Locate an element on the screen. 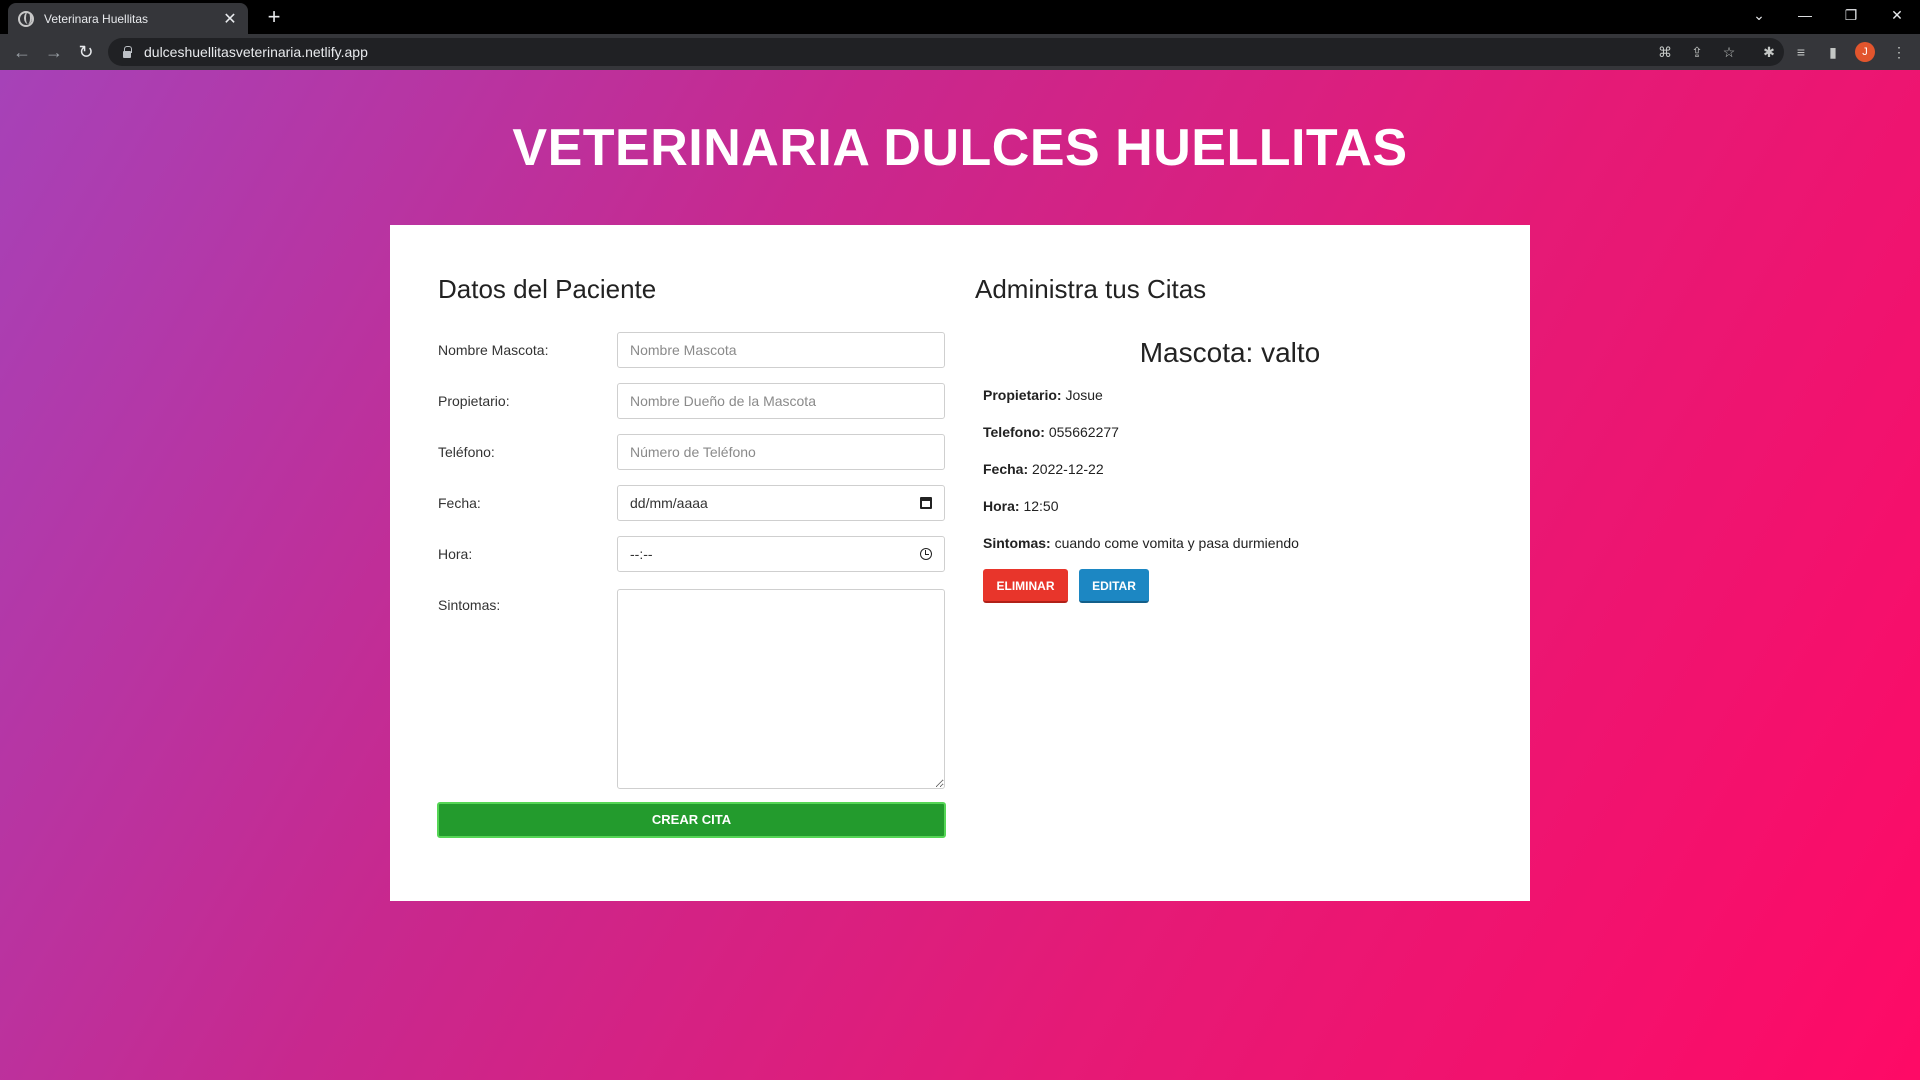 This screenshot has height=1080, width=1920. appointment-owner: Propietario: Josue is located at coordinates (1043, 395).